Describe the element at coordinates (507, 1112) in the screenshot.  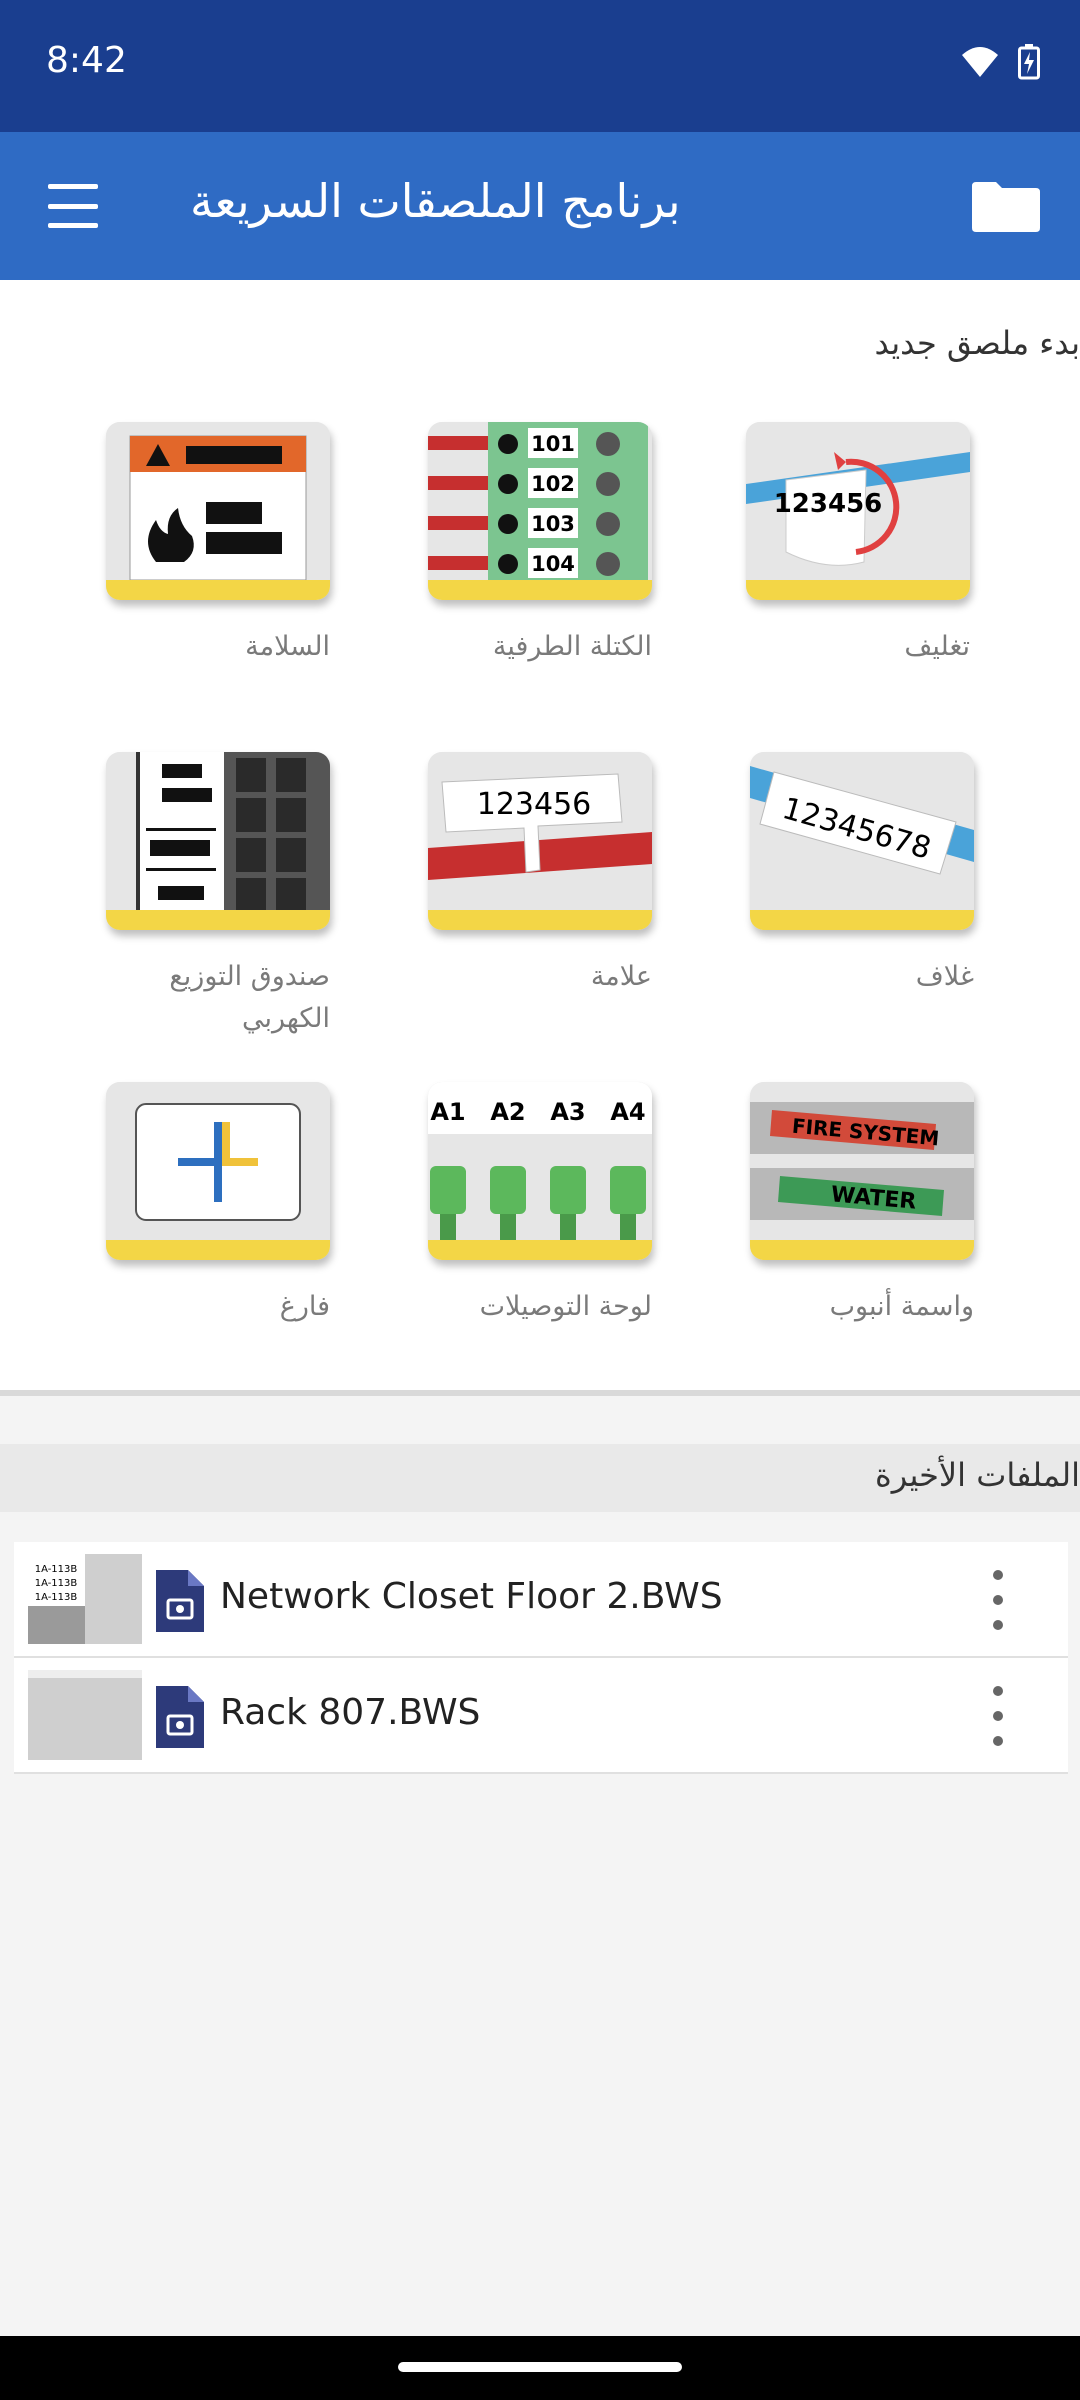
I see `port-label: A2` at that location.